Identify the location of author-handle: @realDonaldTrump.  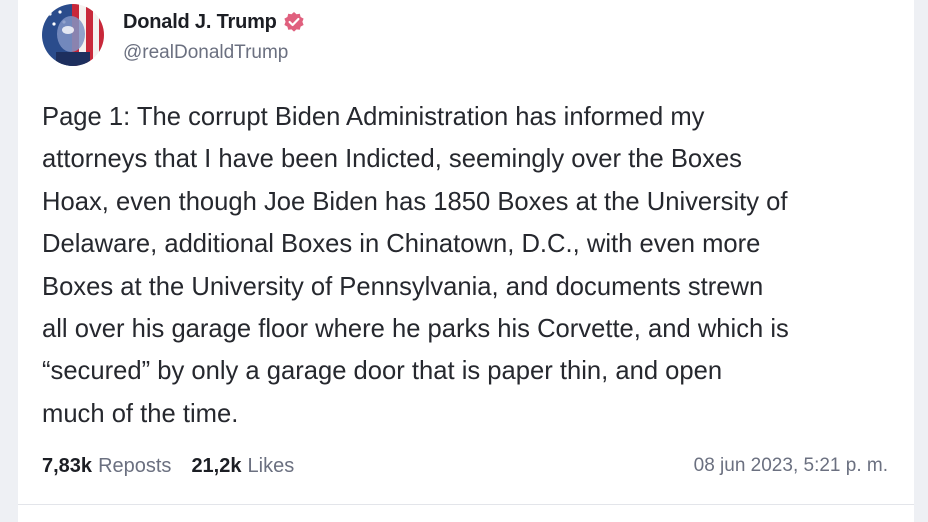
(205, 53).